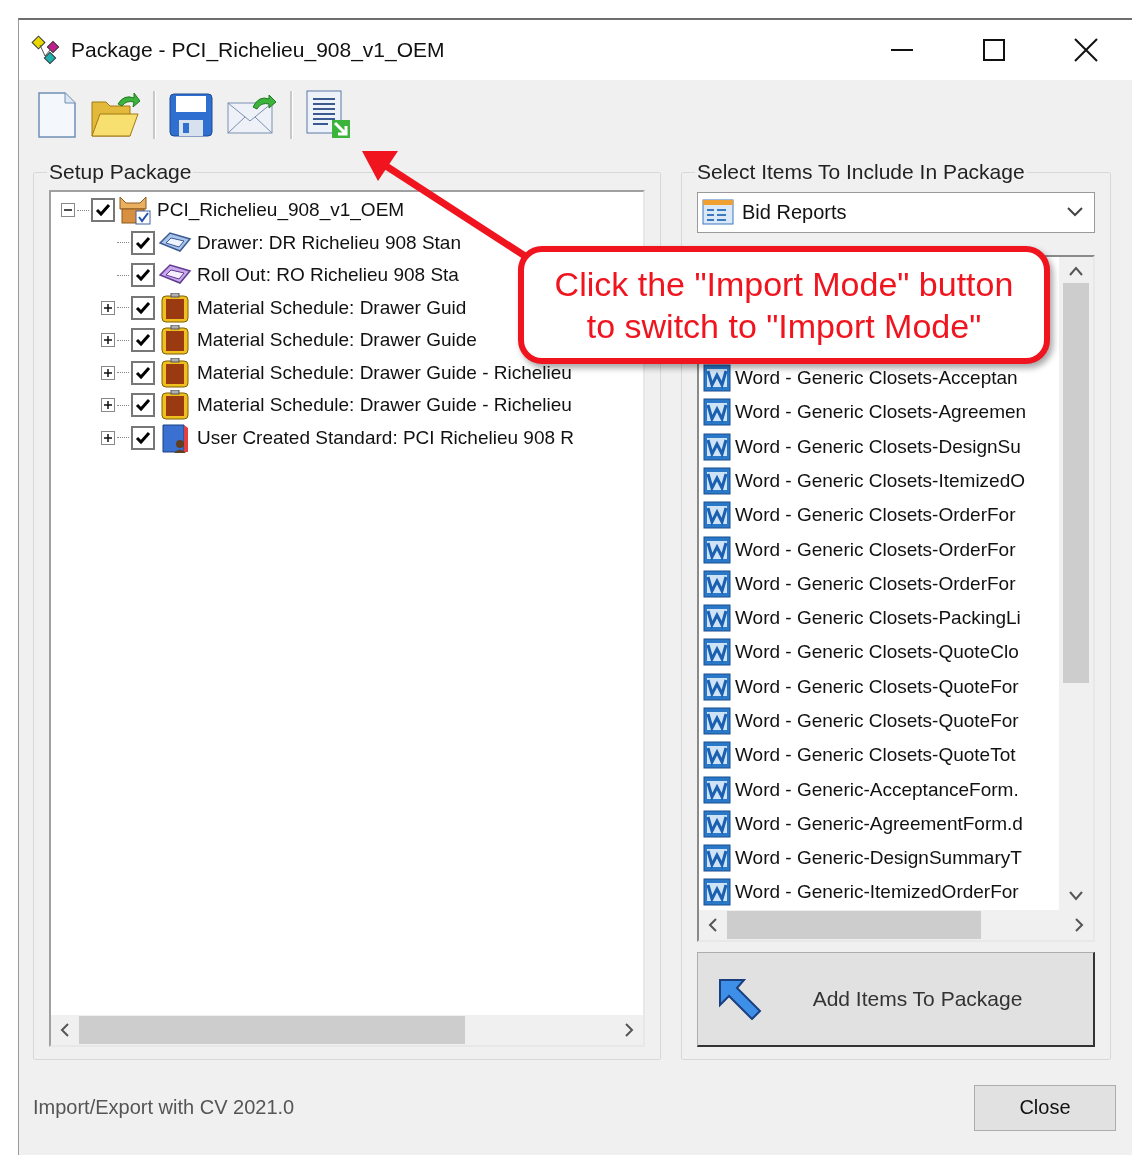  Describe the element at coordinates (1086, 50) in the screenshot. I see `close-icon` at that location.